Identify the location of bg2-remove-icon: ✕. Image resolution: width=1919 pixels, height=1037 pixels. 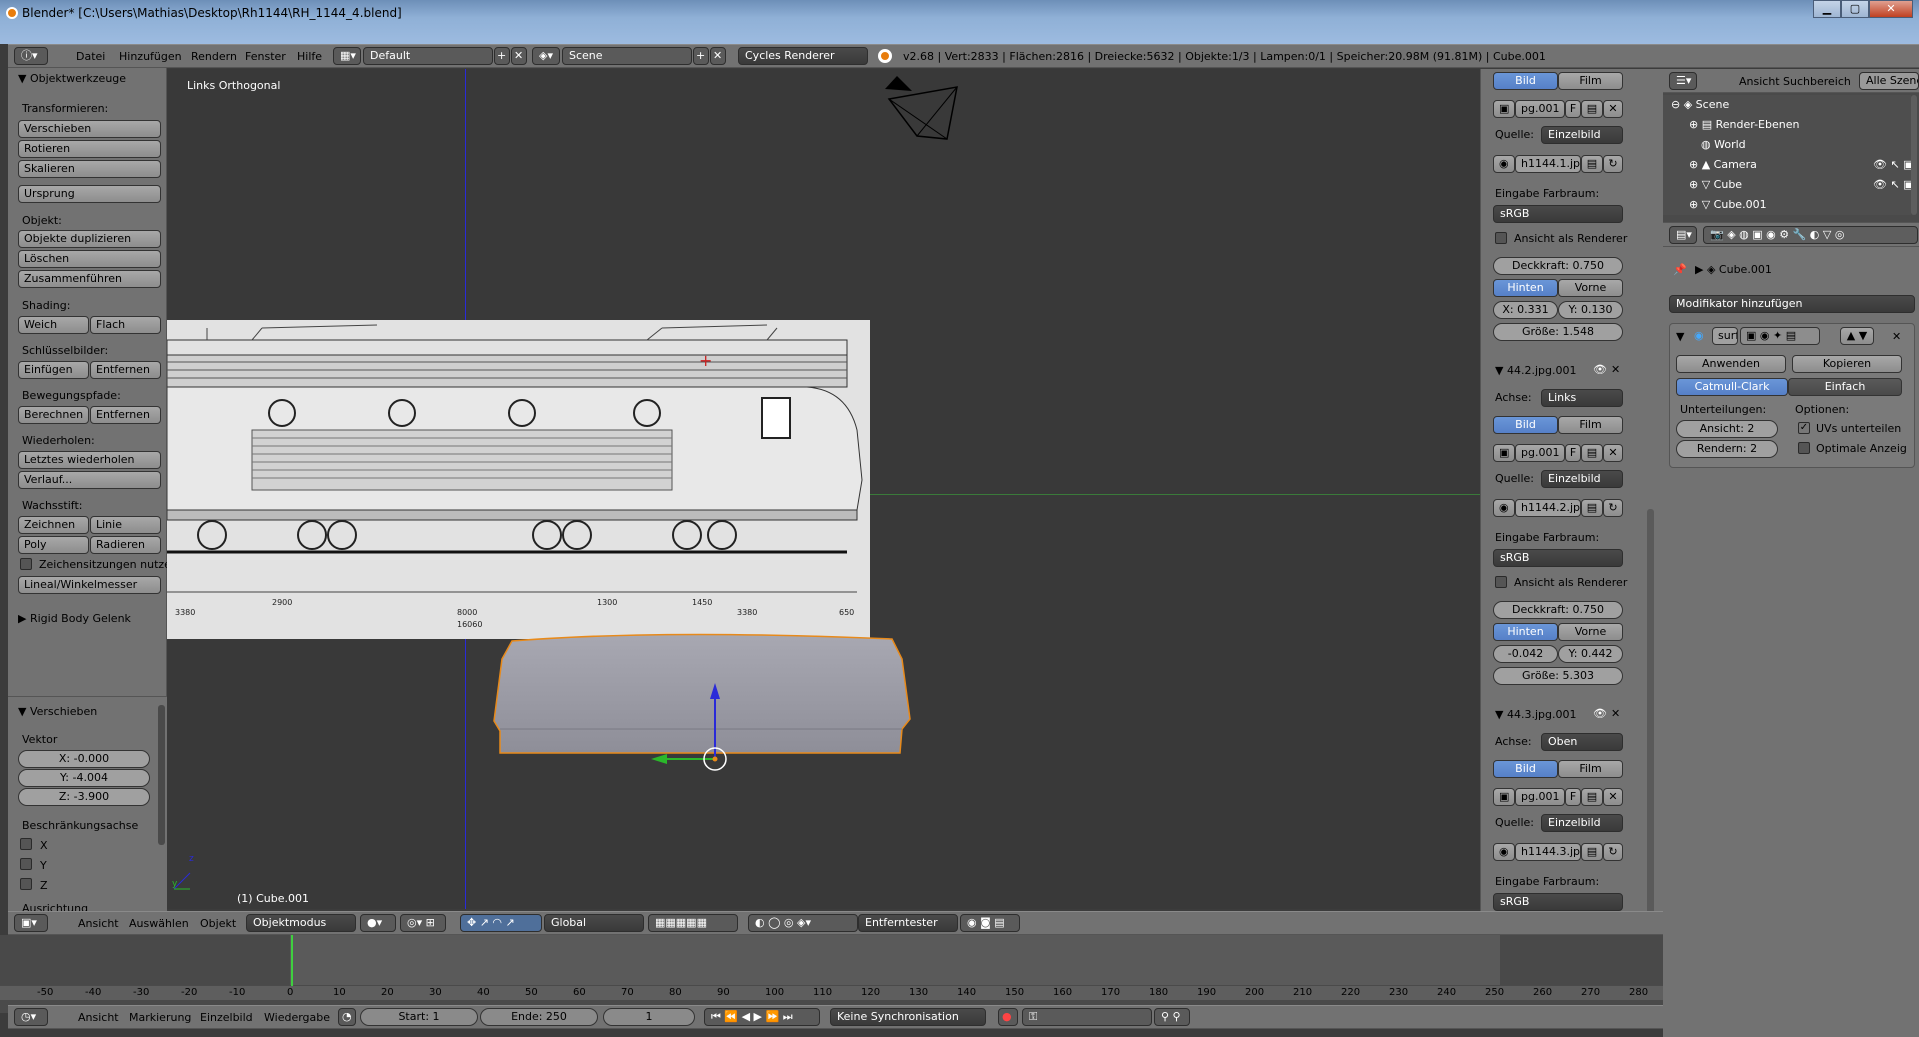
(1615, 369).